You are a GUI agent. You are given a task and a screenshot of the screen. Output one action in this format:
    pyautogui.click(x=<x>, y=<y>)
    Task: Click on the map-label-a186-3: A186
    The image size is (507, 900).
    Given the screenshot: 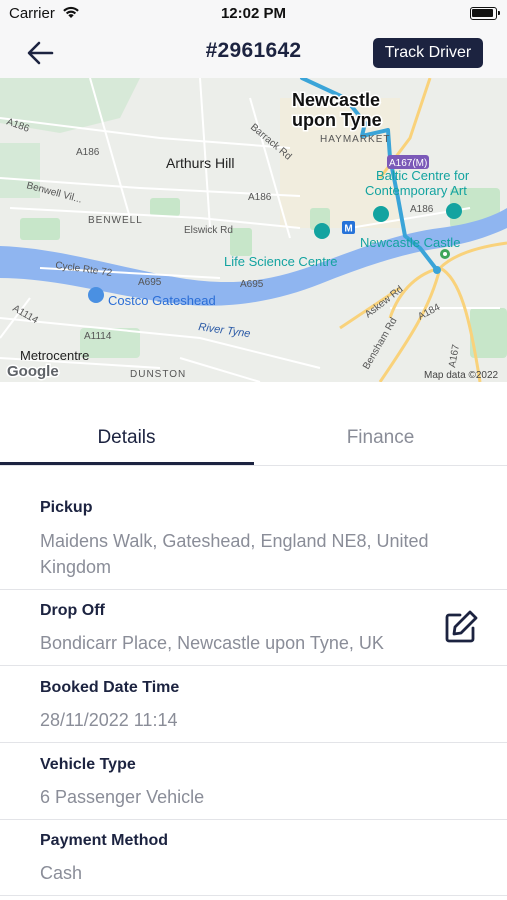 What is the action you would take?
    pyautogui.click(x=260, y=197)
    